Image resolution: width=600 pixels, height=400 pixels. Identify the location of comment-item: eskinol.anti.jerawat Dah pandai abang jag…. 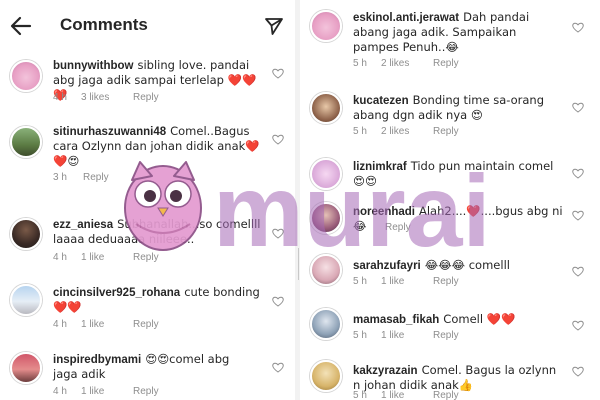
(450, 38).